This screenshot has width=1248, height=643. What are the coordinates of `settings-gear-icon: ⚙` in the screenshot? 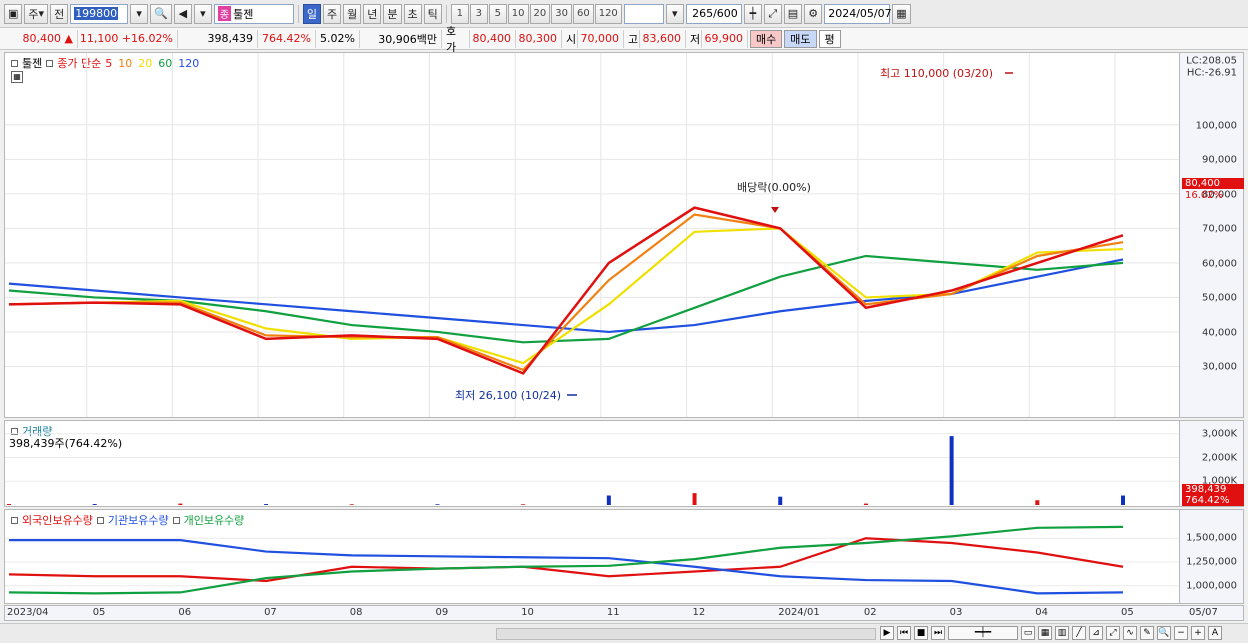 It's located at (813, 13).